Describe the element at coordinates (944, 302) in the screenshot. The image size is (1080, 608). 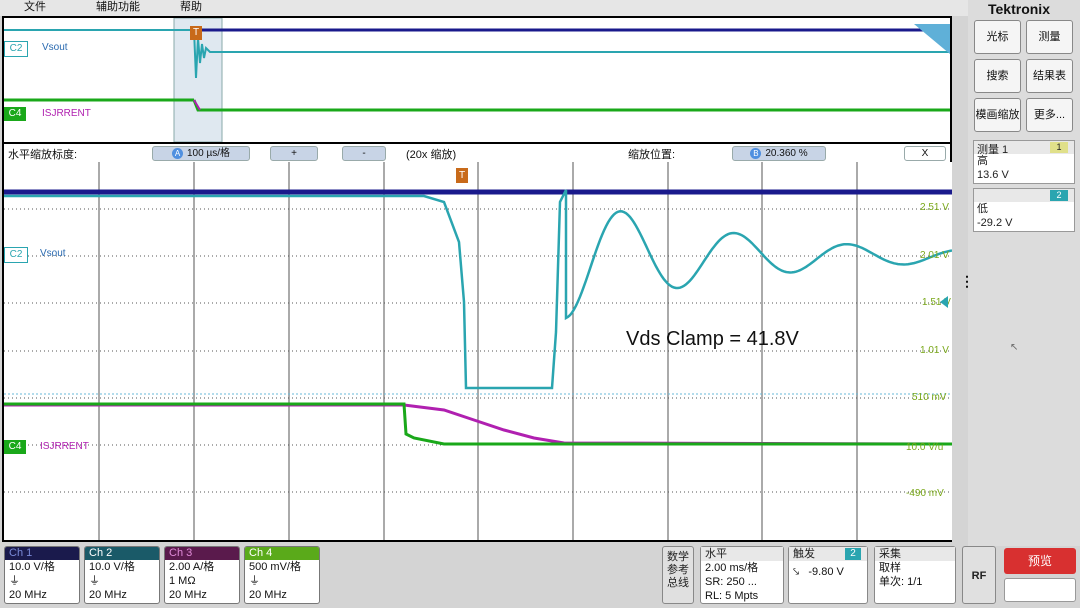
I see `ch2-offset-marker` at that location.